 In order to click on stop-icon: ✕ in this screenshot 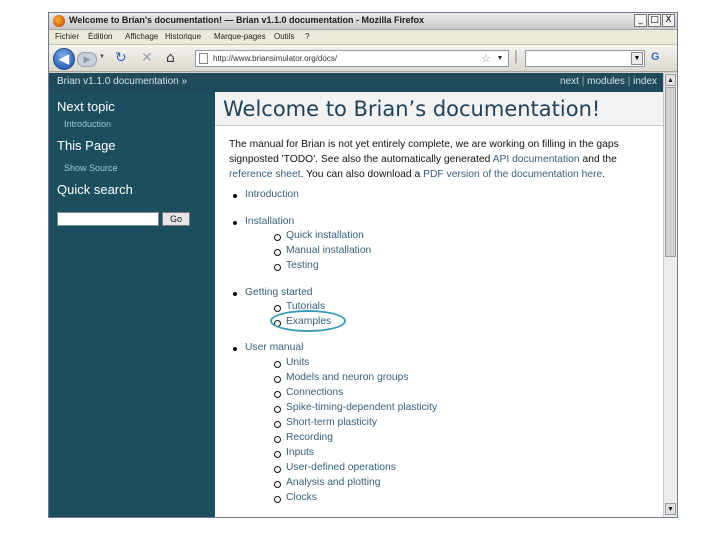, I will do `click(147, 58)`.